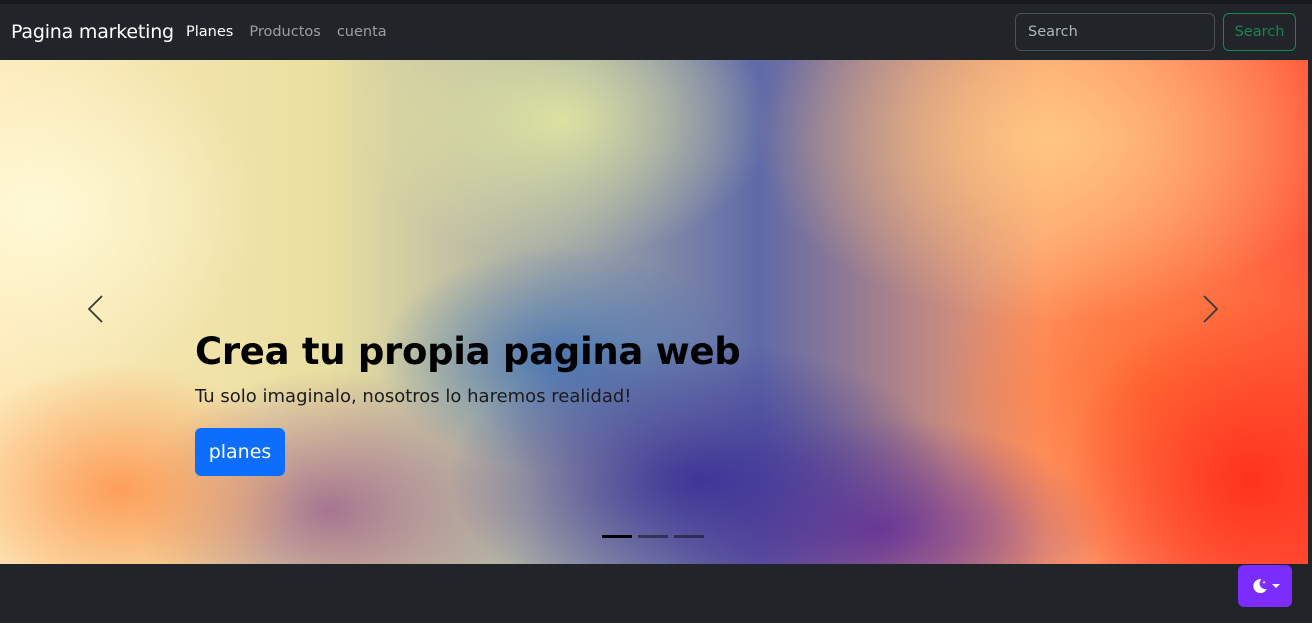 The width and height of the screenshot is (1312, 623). I want to click on carousel-next-button, so click(1210, 314).